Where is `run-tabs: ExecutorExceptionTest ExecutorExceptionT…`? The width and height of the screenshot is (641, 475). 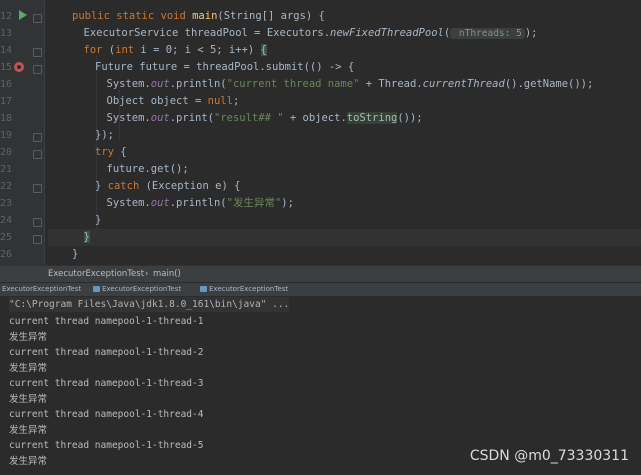 run-tabs: ExecutorExceptionTest ExecutorExceptionT… is located at coordinates (320, 289).